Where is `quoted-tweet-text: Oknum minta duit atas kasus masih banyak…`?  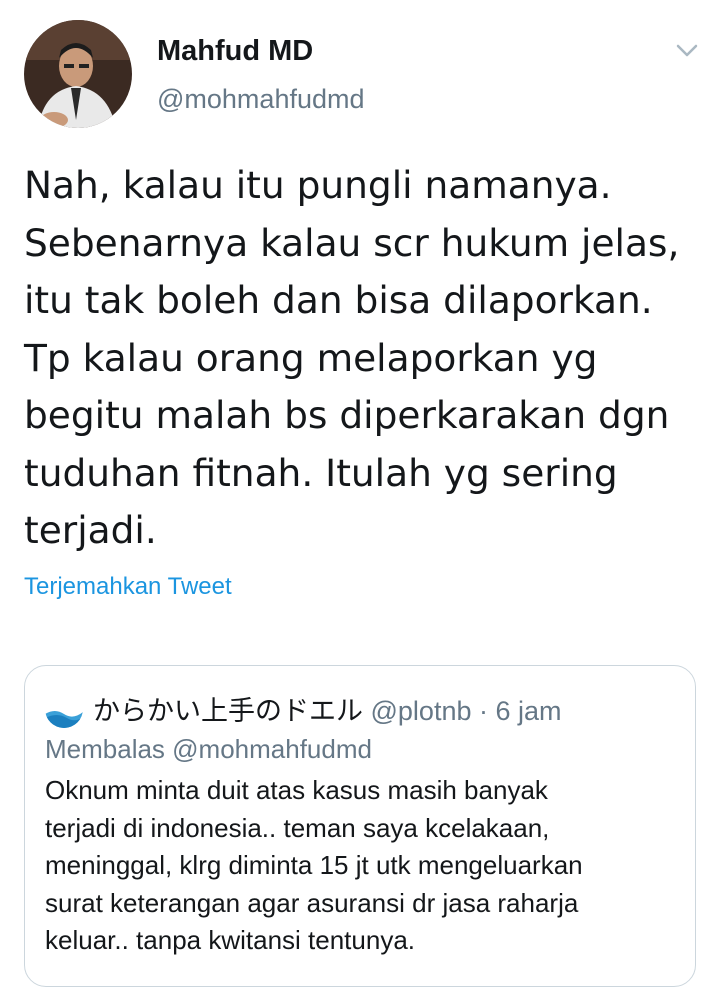 quoted-tweet-text: Oknum minta duit atas kasus masih banyak… is located at coordinates (314, 865).